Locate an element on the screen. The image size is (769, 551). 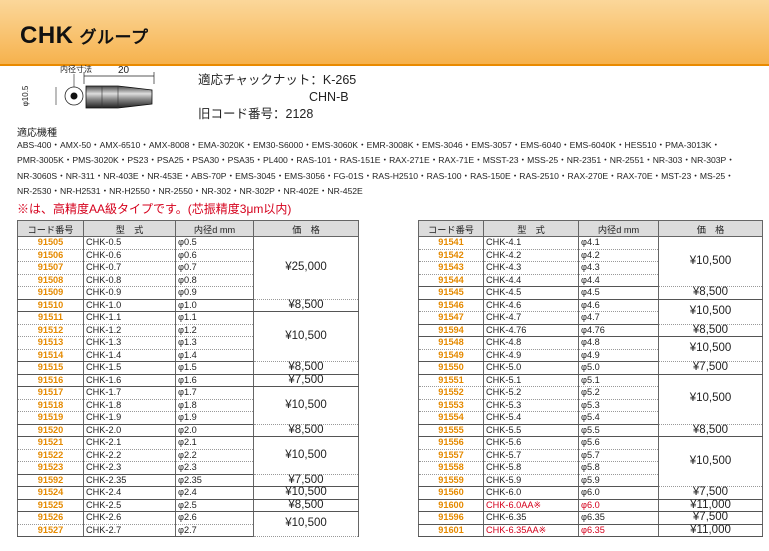
diameter-cell: φ2.6 is located at coordinates (214, 518).